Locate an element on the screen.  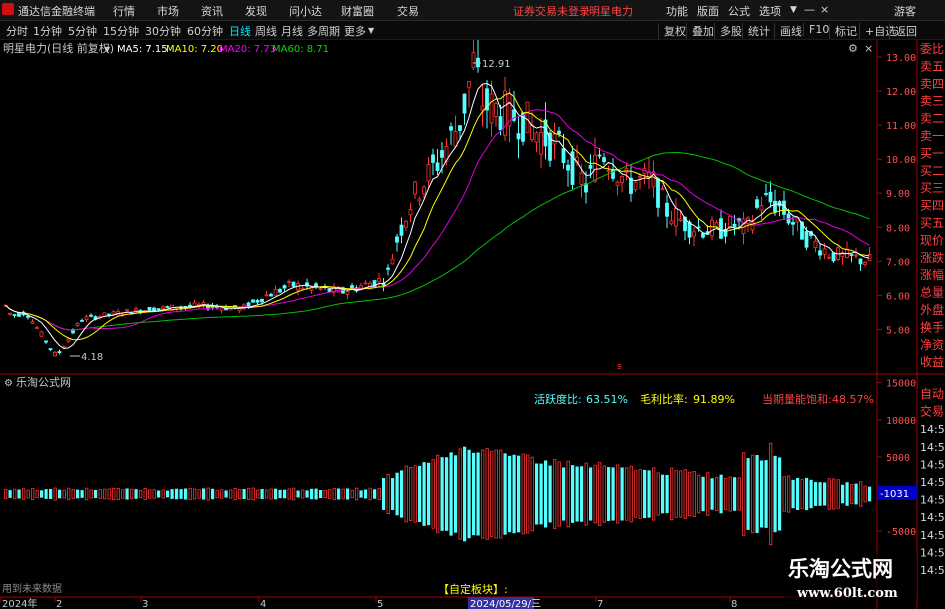
menu-zixun: 资讯 is located at coordinates (212, 11).